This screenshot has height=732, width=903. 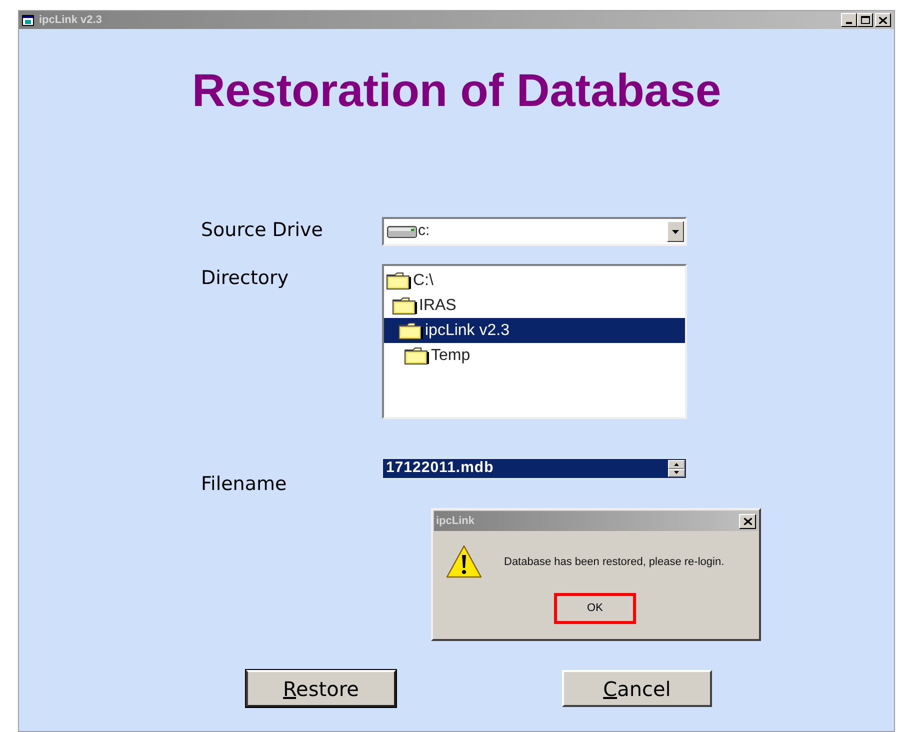 What do you see at coordinates (849, 23) in the screenshot?
I see `minimize-icon` at bounding box center [849, 23].